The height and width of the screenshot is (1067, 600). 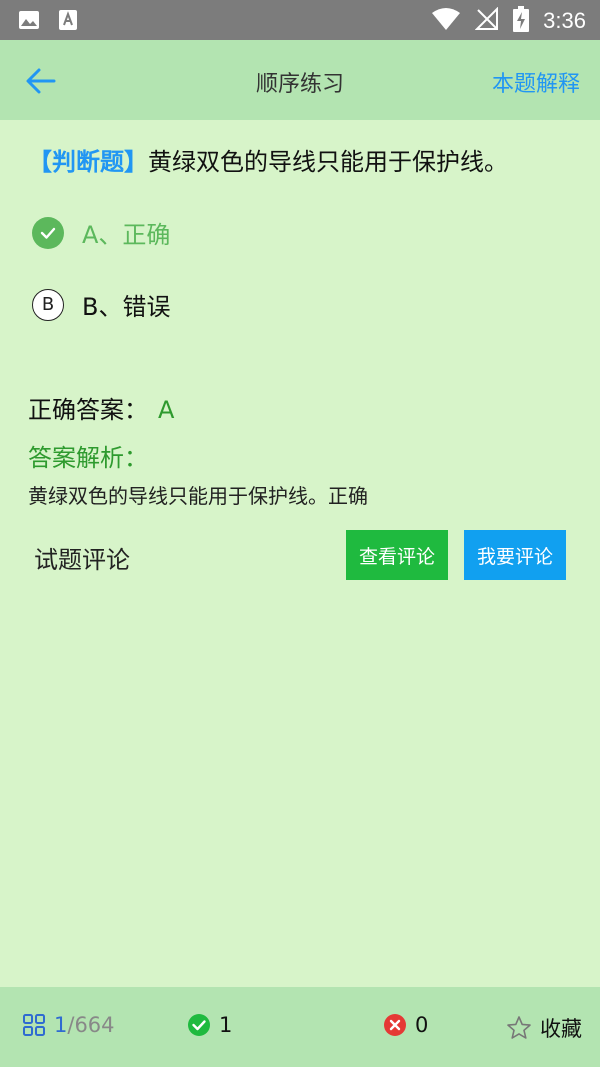 I want to click on correct-answer: 正确答案： A, so click(x=101, y=407).